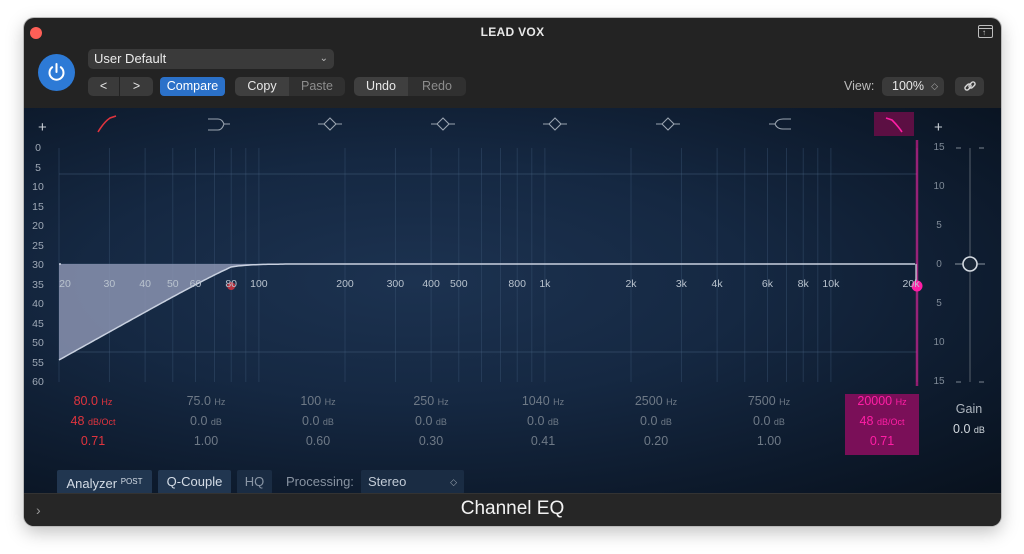 The height and width of the screenshot is (554, 1024). I want to click on freq-label: 300, so click(395, 284).